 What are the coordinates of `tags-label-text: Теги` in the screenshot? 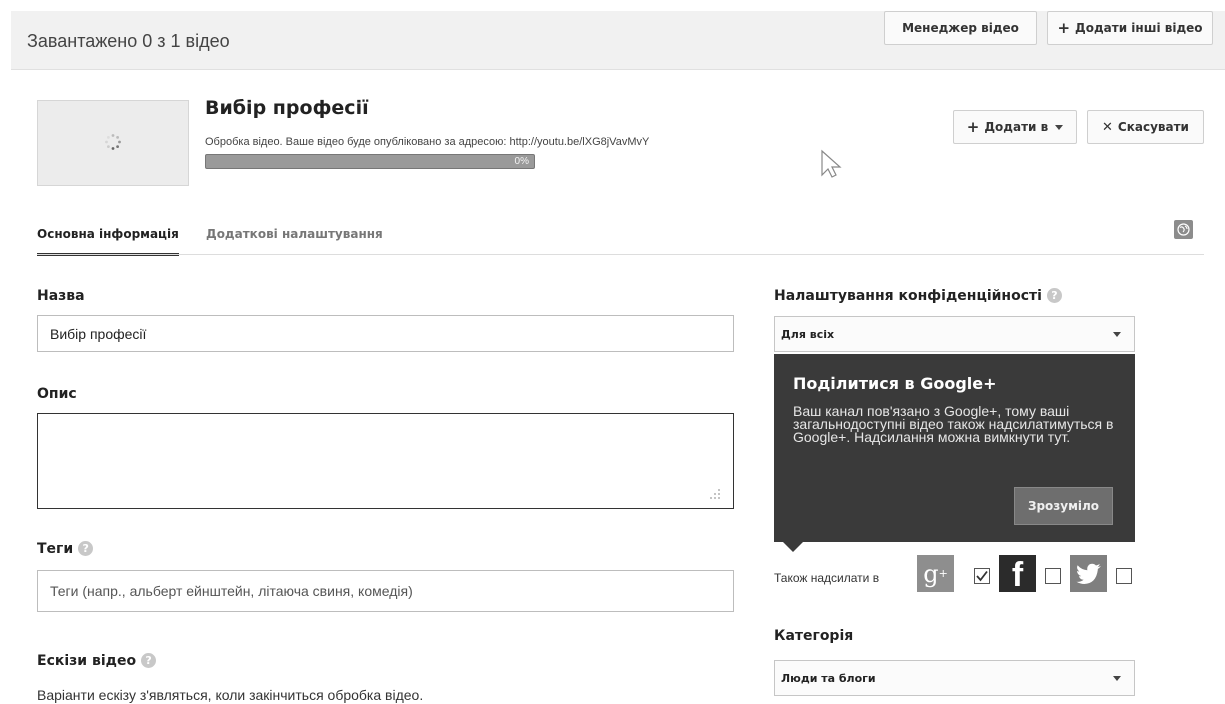 It's located at (55, 549).